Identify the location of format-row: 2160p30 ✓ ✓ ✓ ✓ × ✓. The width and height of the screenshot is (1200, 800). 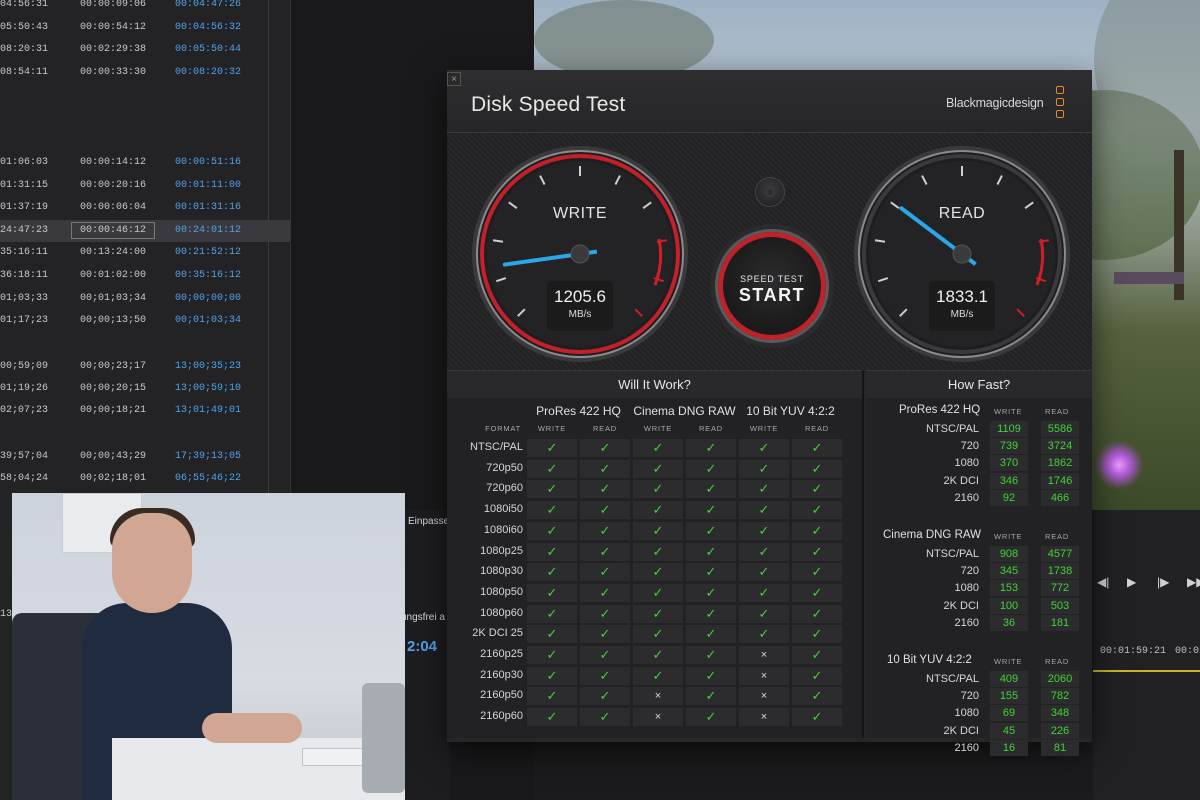
(655, 676).